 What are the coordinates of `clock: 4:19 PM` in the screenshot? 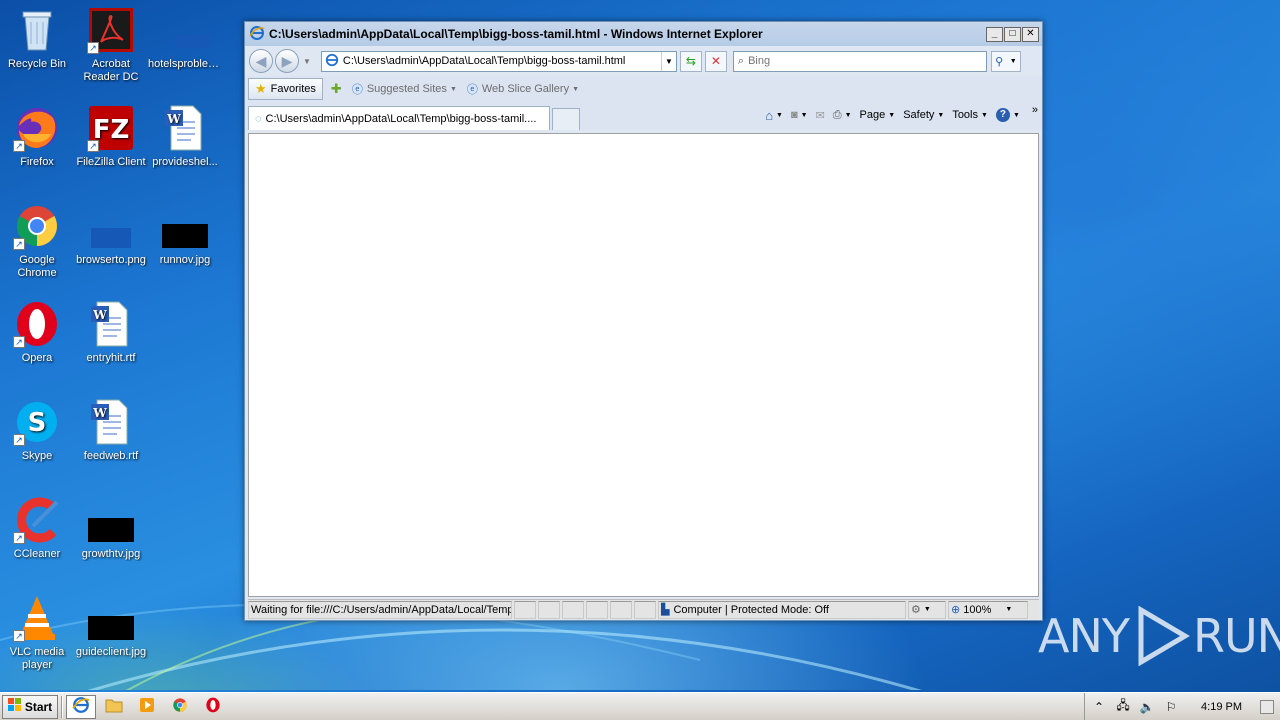 It's located at (1221, 707).